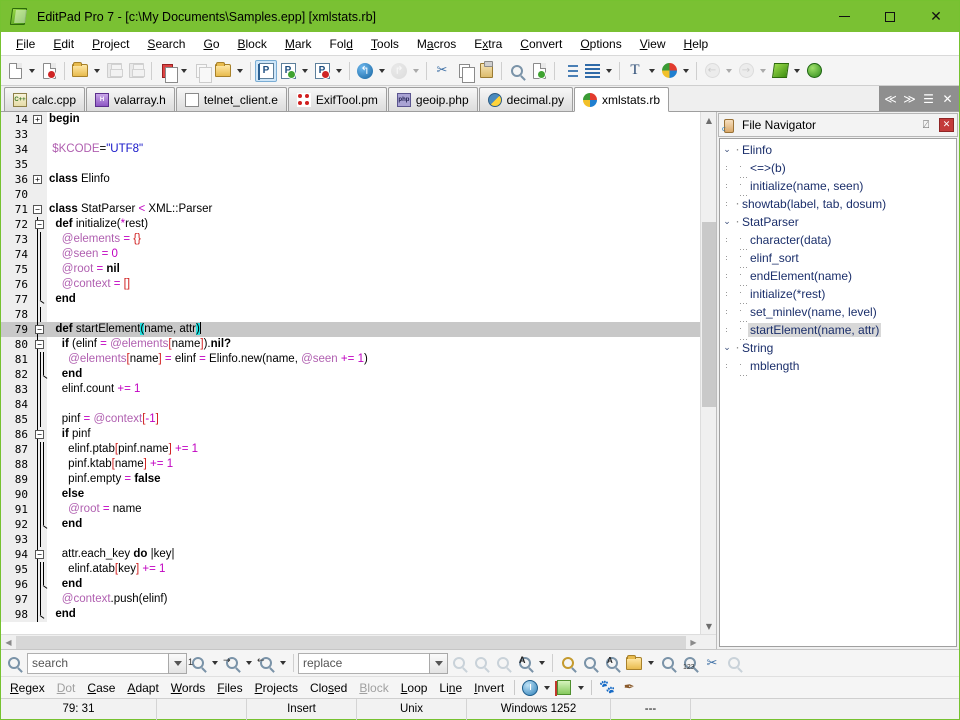 The width and height of the screenshot is (960, 720). What do you see at coordinates (838, 348) in the screenshot?
I see `navigator-item: ⌄ · String` at bounding box center [838, 348].